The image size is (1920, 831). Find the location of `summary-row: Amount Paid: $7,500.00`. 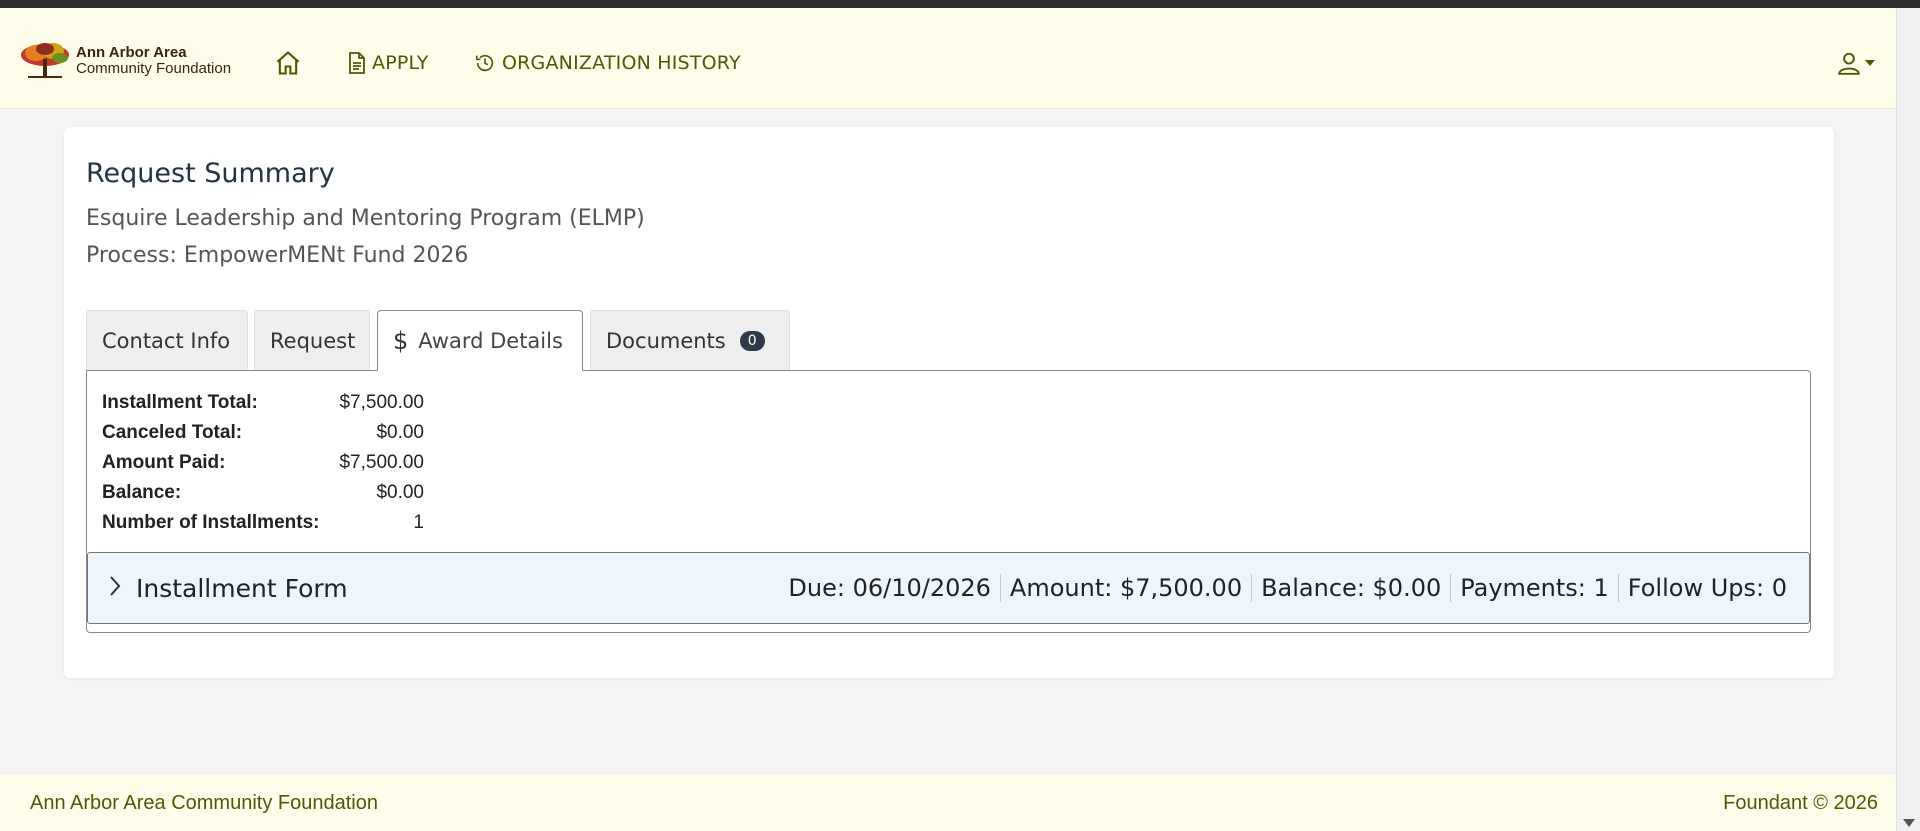

summary-row: Amount Paid: $7,500.00 is located at coordinates (263, 463).